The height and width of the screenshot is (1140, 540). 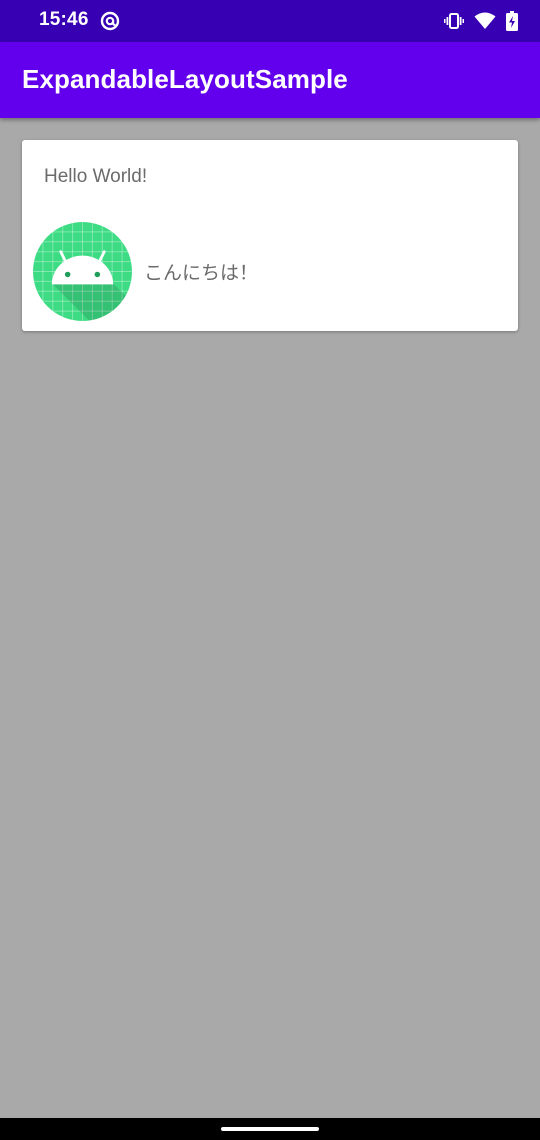 I want to click on battery-charging-icon, so click(x=512, y=21).